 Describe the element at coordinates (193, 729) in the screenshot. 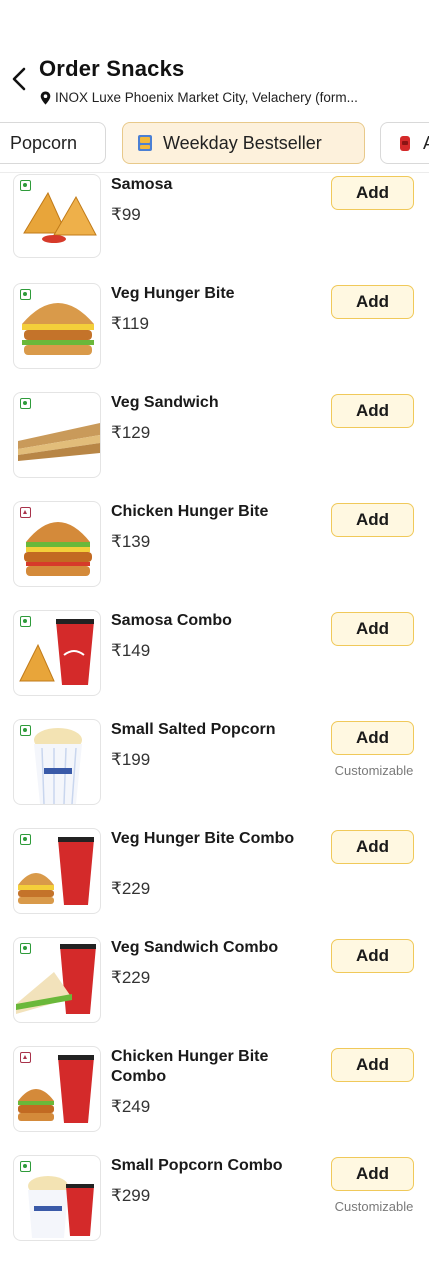

I see `item-name: Small Salted Popcorn` at that location.